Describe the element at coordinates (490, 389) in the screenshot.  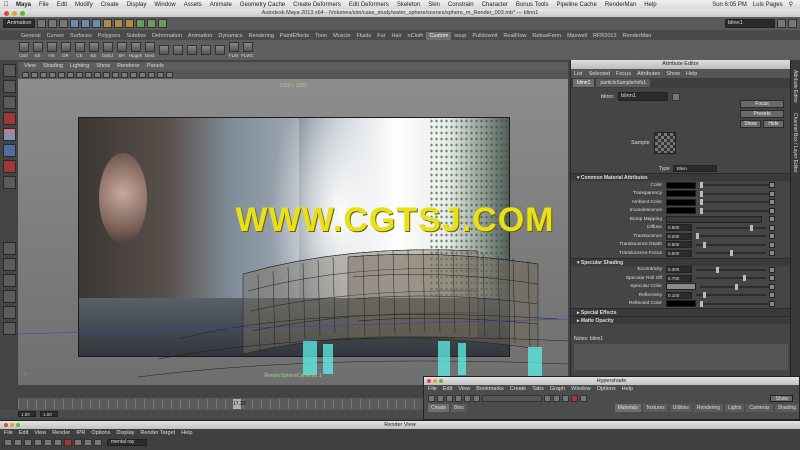
I see `hs-menu-bookmarks: Bookmarks` at that location.